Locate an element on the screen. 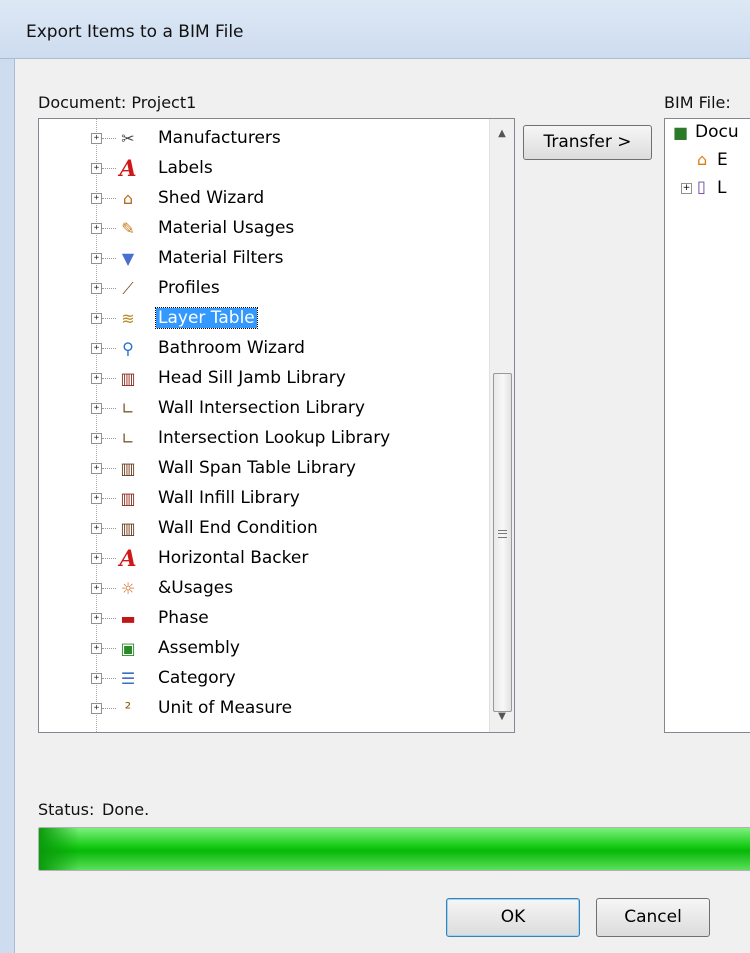 The height and width of the screenshot is (953, 750). tree-item: + ² Unit of Measure is located at coordinates (259, 709).